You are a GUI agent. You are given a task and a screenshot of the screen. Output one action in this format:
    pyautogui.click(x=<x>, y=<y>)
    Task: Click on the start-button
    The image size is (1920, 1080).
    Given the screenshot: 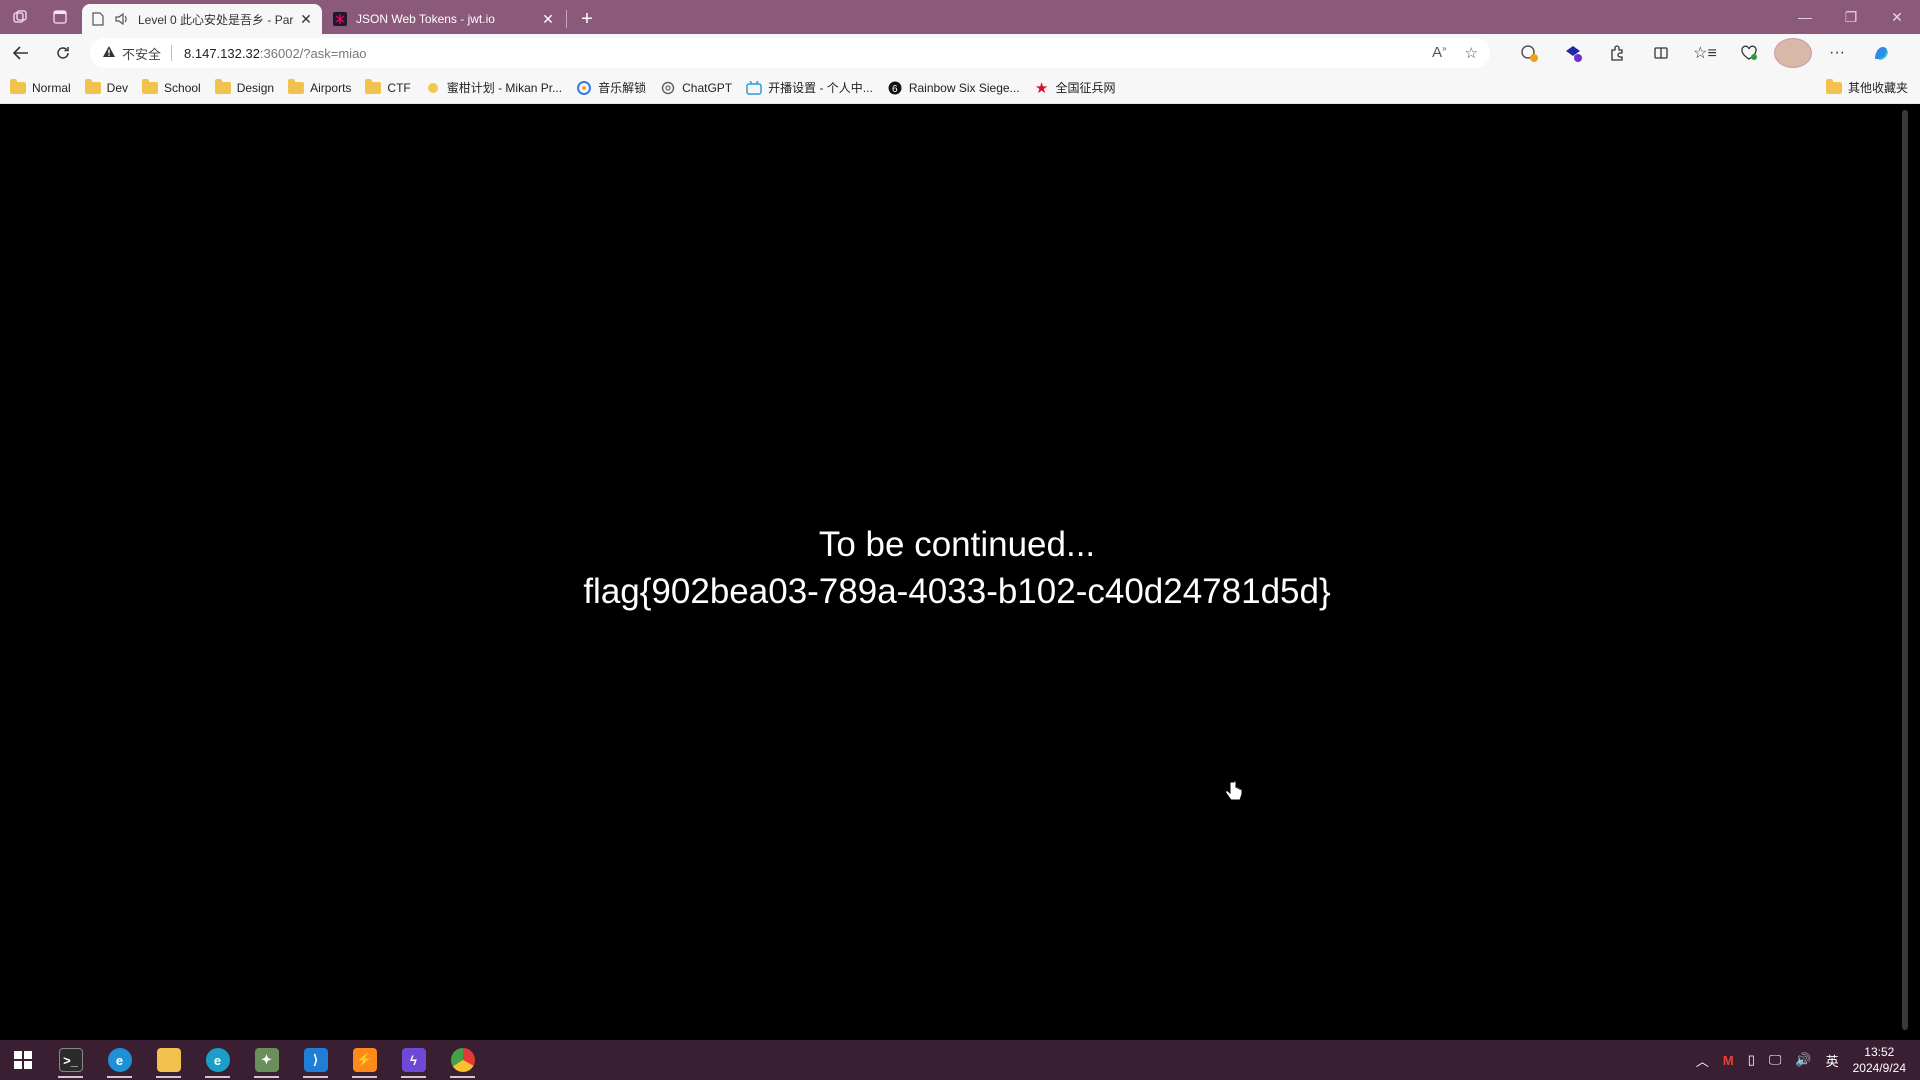 What is the action you would take?
    pyautogui.click(x=23, y=1060)
    